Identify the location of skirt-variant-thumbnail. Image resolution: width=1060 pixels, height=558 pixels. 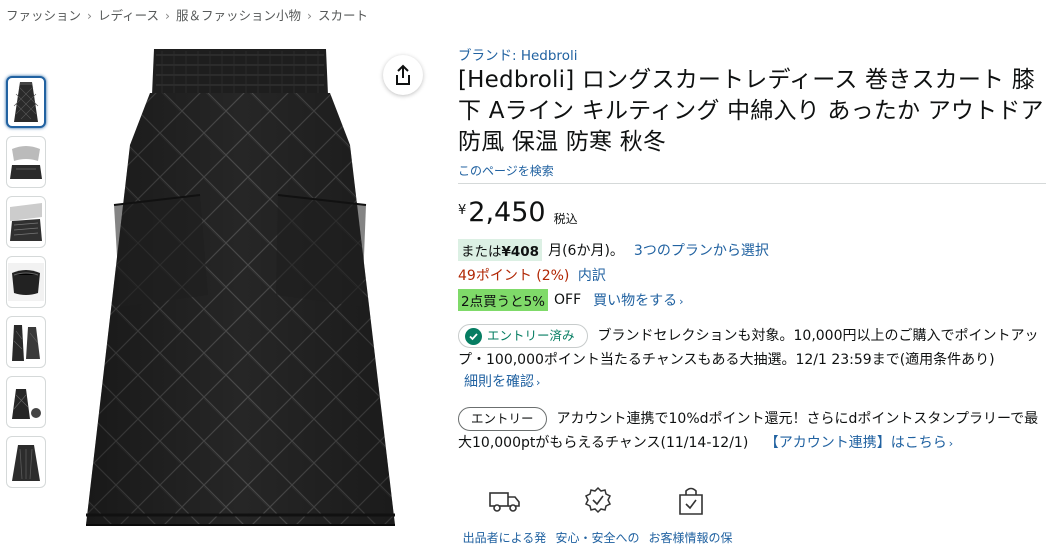
(26, 463).